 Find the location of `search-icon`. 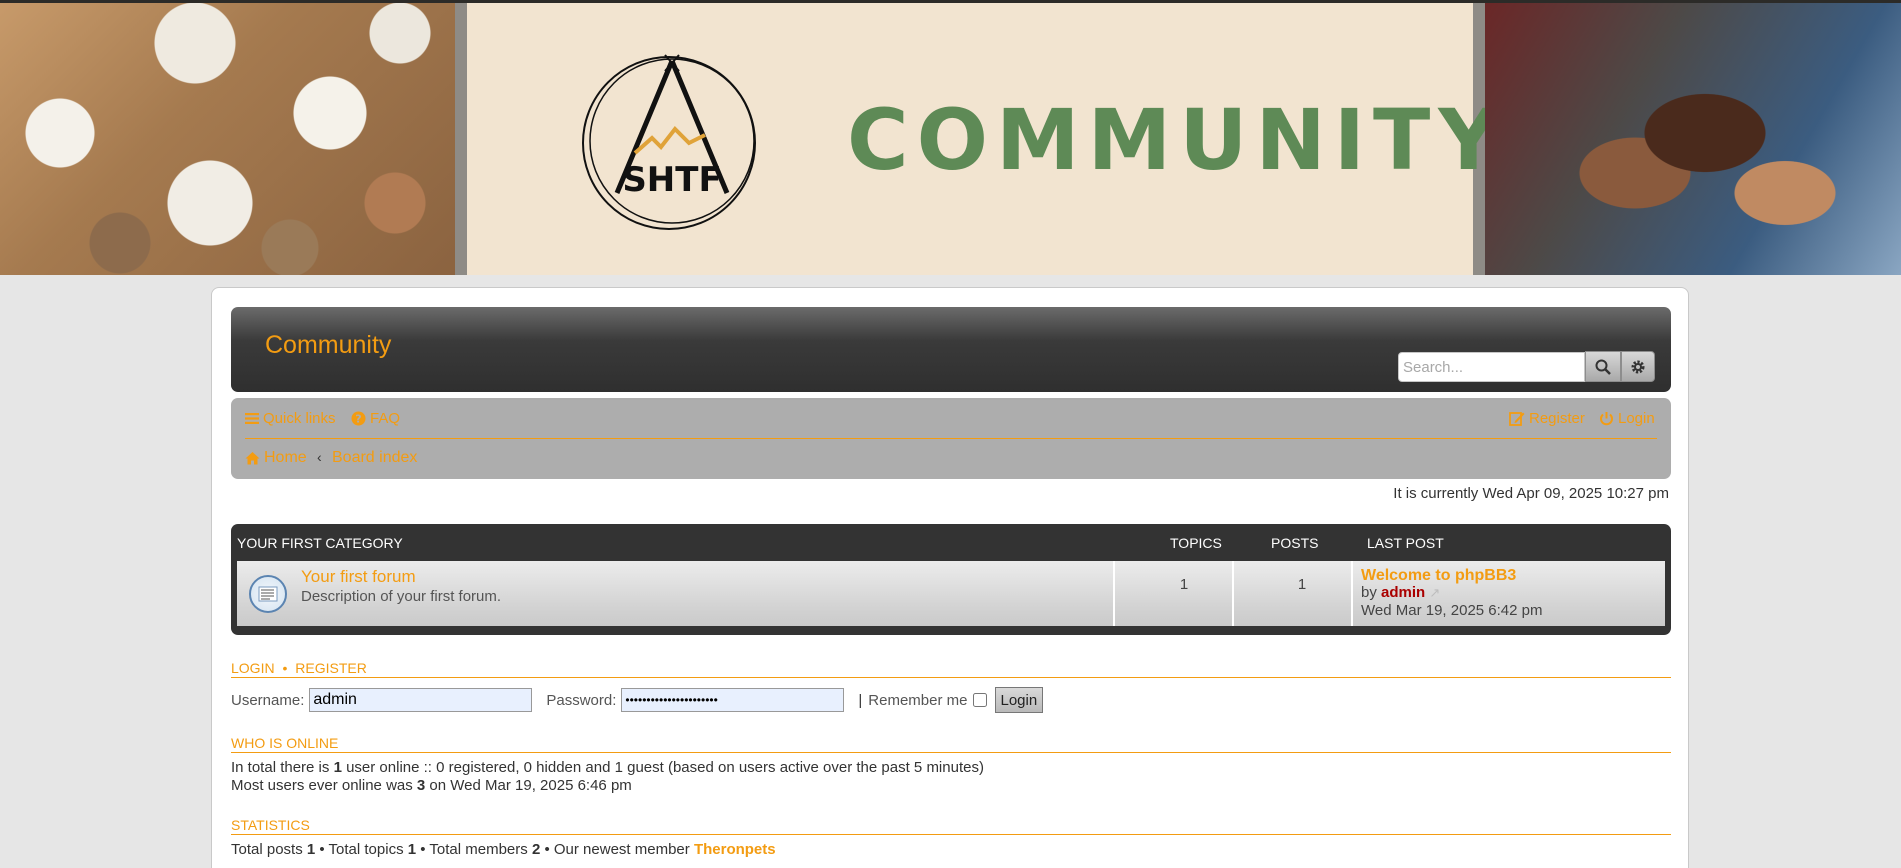

search-icon is located at coordinates (1603, 367).